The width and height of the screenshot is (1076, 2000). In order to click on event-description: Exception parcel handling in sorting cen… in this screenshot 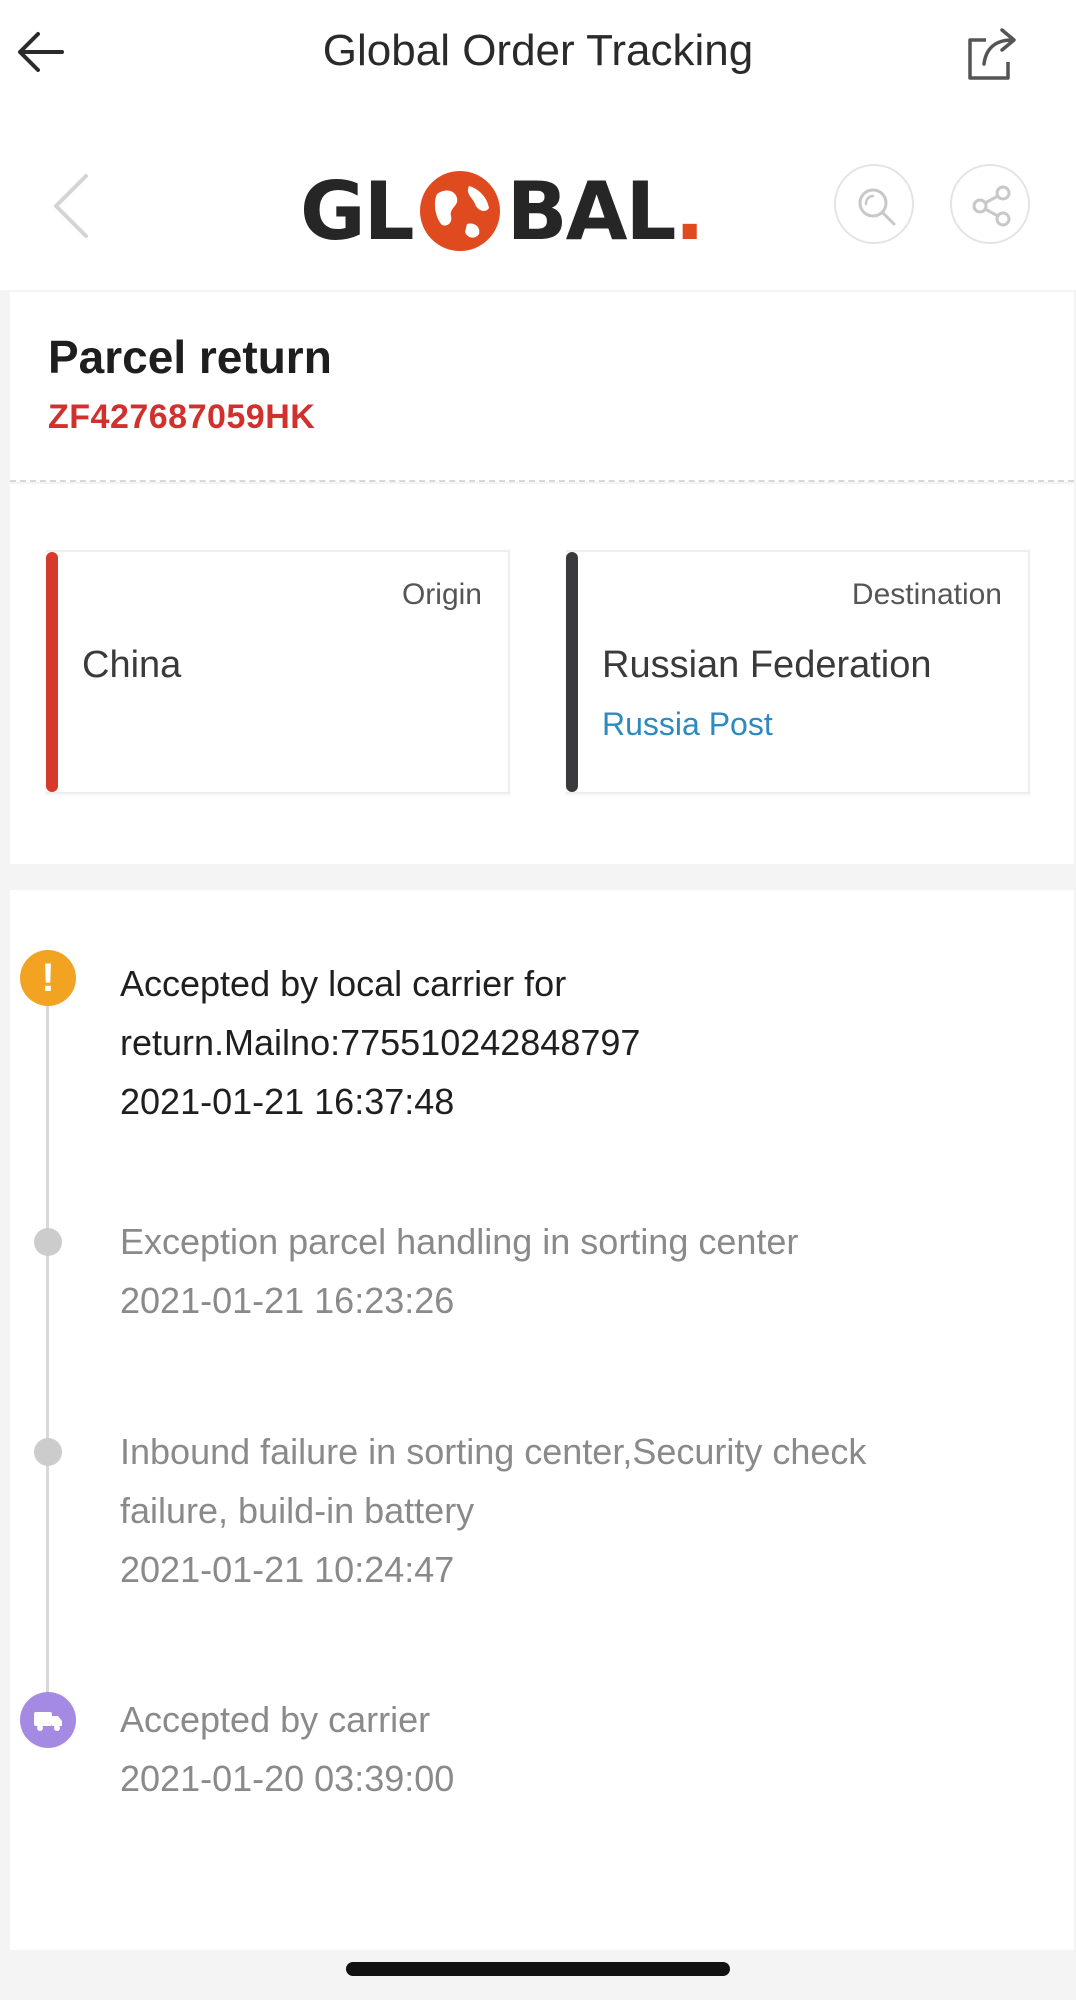, I will do `click(459, 1241)`.